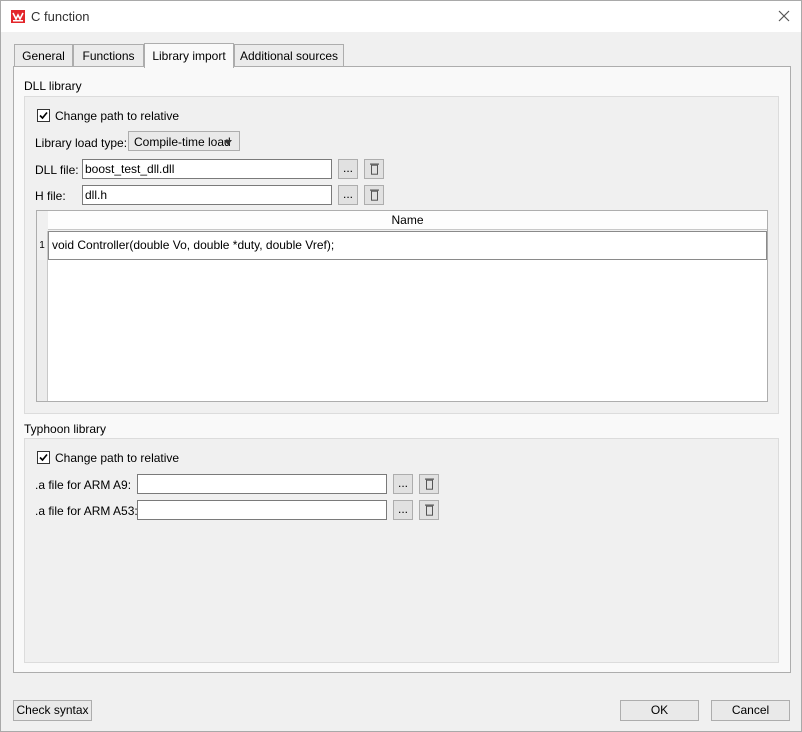  Describe the element at coordinates (401, 16) in the screenshot. I see `title-bar: C function` at that location.